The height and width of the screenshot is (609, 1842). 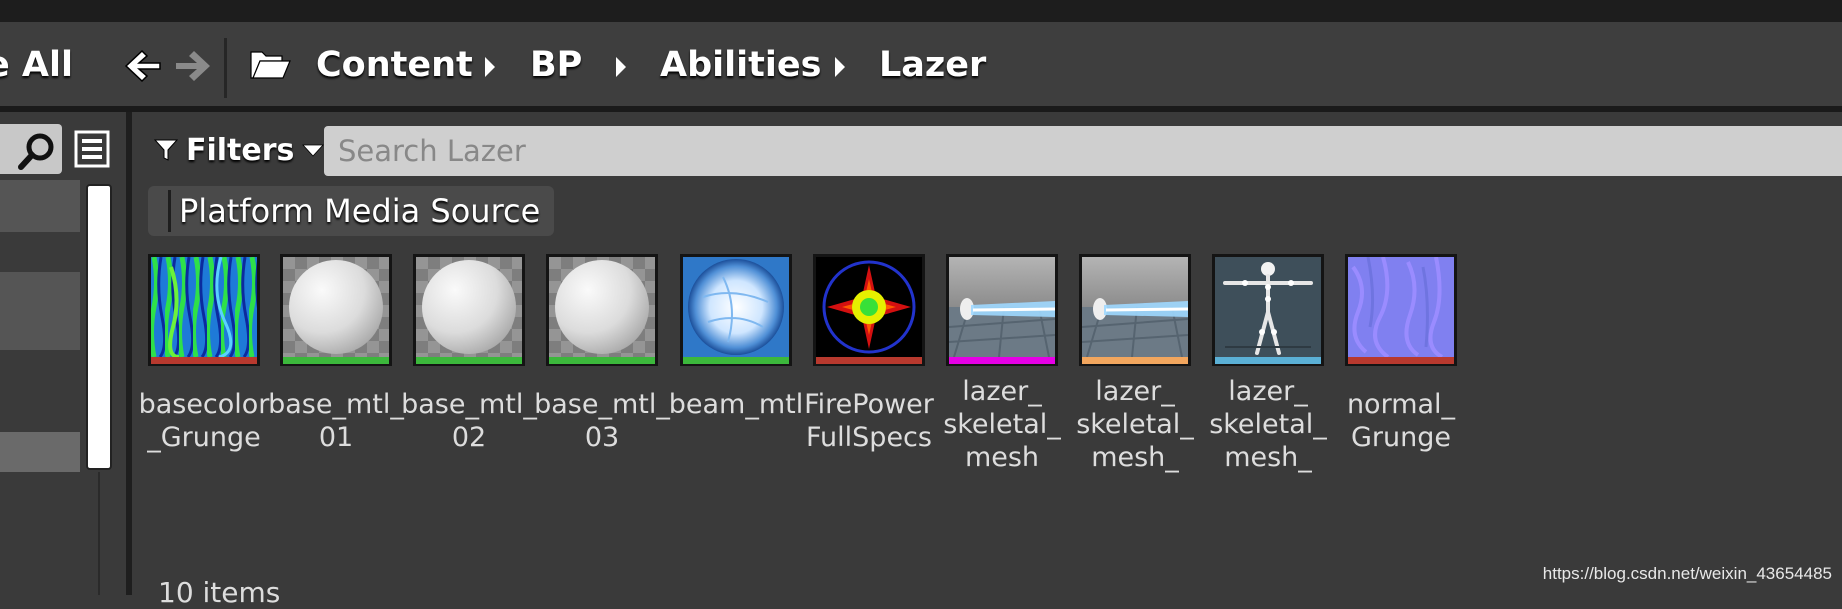 I want to click on title-strip, so click(x=921, y=11).